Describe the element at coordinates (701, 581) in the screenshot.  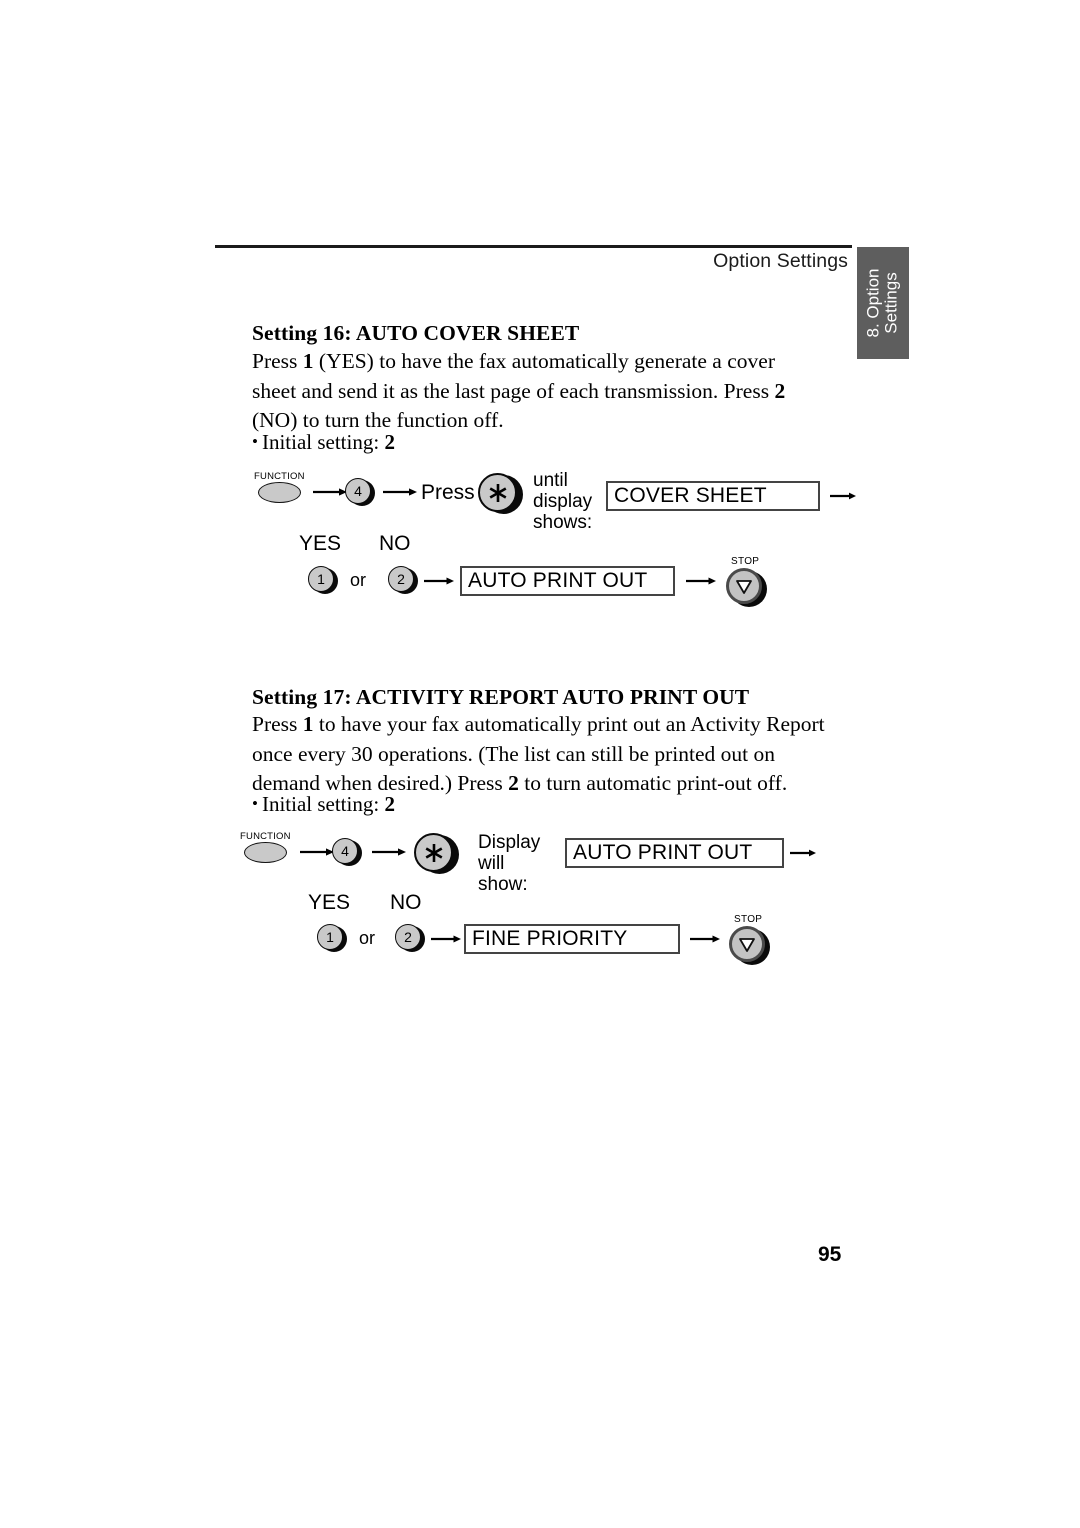
I see `arrow-icon-1e` at that location.